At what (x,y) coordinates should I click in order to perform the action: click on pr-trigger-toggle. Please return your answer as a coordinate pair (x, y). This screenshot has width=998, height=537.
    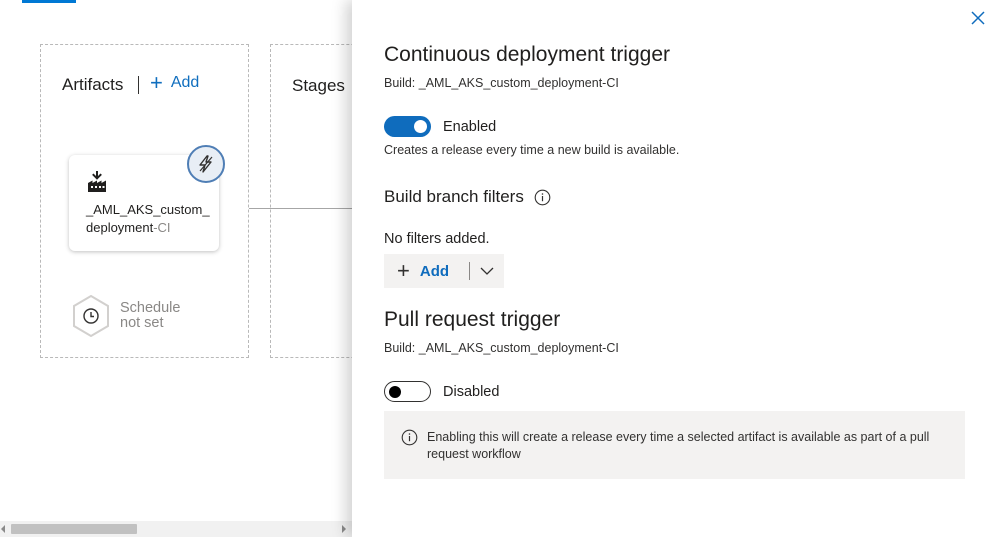
    Looking at the image, I should click on (407, 391).